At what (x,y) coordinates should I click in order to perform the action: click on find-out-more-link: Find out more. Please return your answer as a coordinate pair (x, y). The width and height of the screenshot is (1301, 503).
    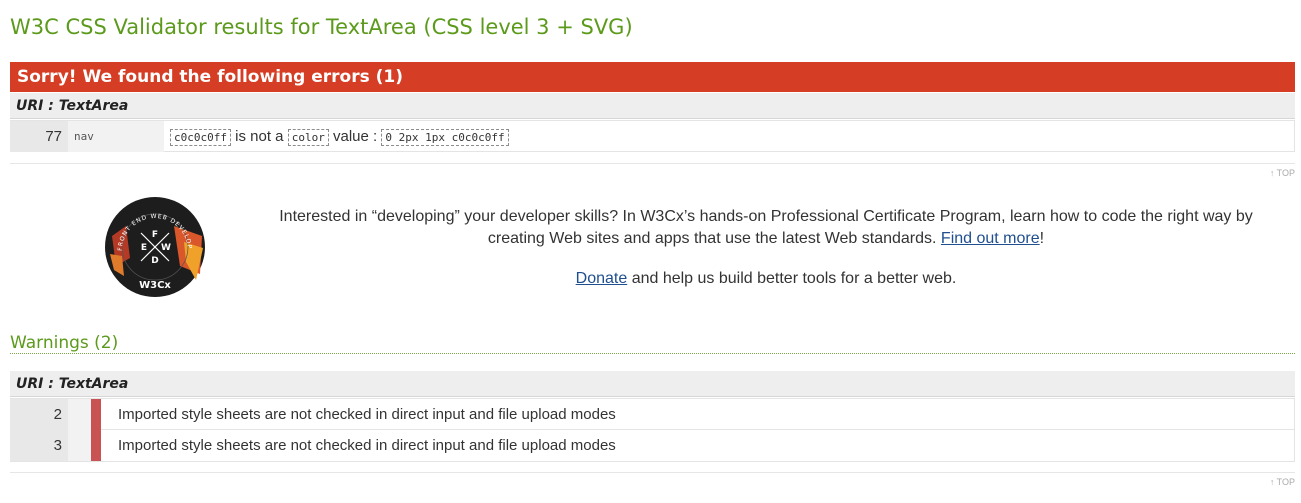
    Looking at the image, I should click on (990, 238).